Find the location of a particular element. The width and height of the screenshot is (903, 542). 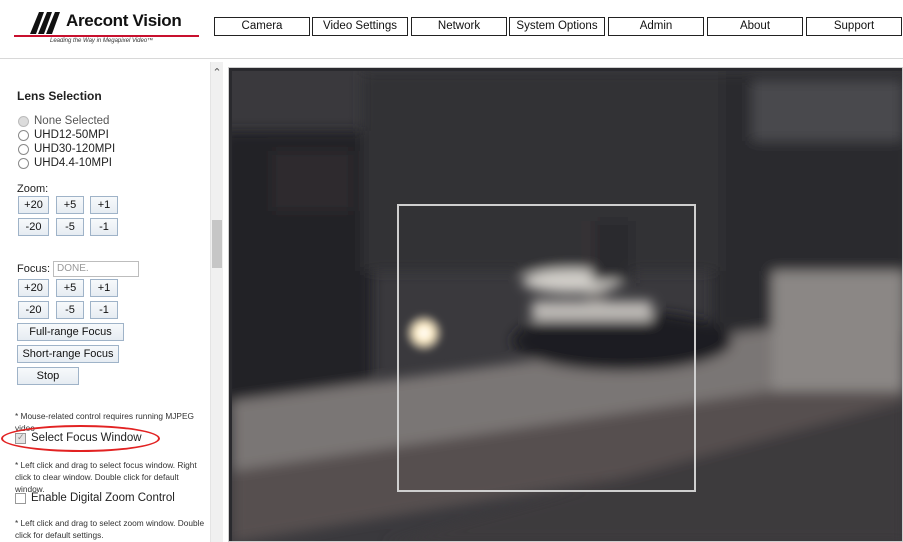

focus-minus-1-button: -1 is located at coordinates (104, 310).